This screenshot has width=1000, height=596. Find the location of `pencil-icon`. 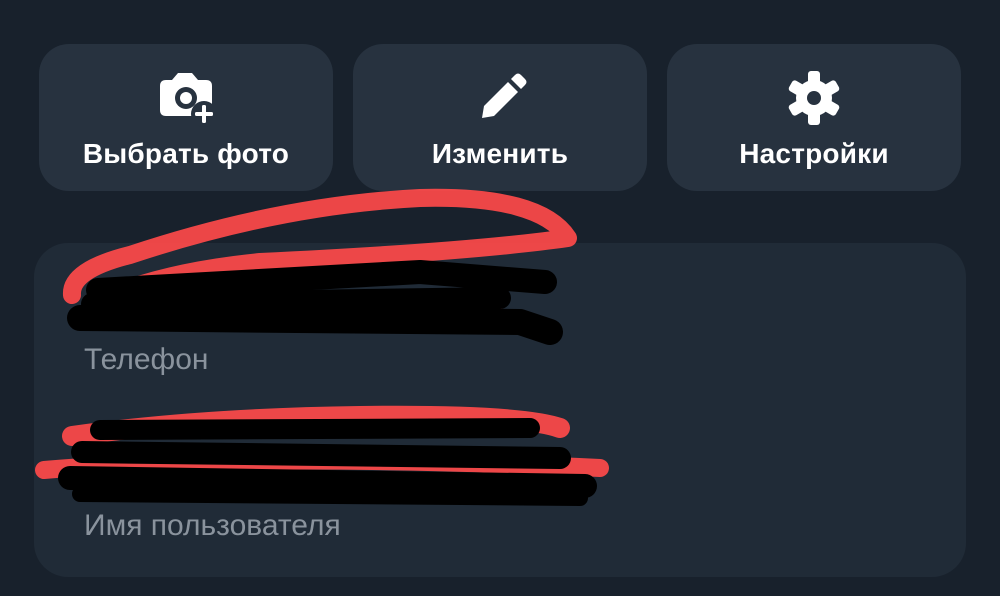

pencil-icon is located at coordinates (500, 98).